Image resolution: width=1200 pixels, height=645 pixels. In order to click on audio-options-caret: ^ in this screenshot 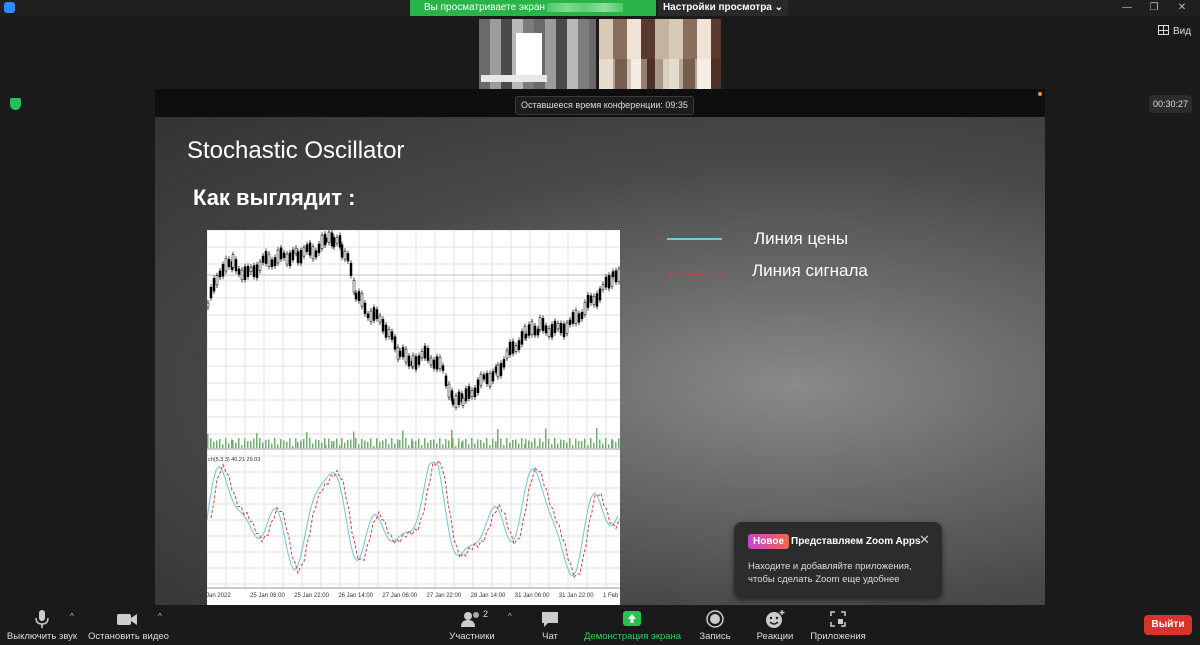, I will do `click(72, 616)`.